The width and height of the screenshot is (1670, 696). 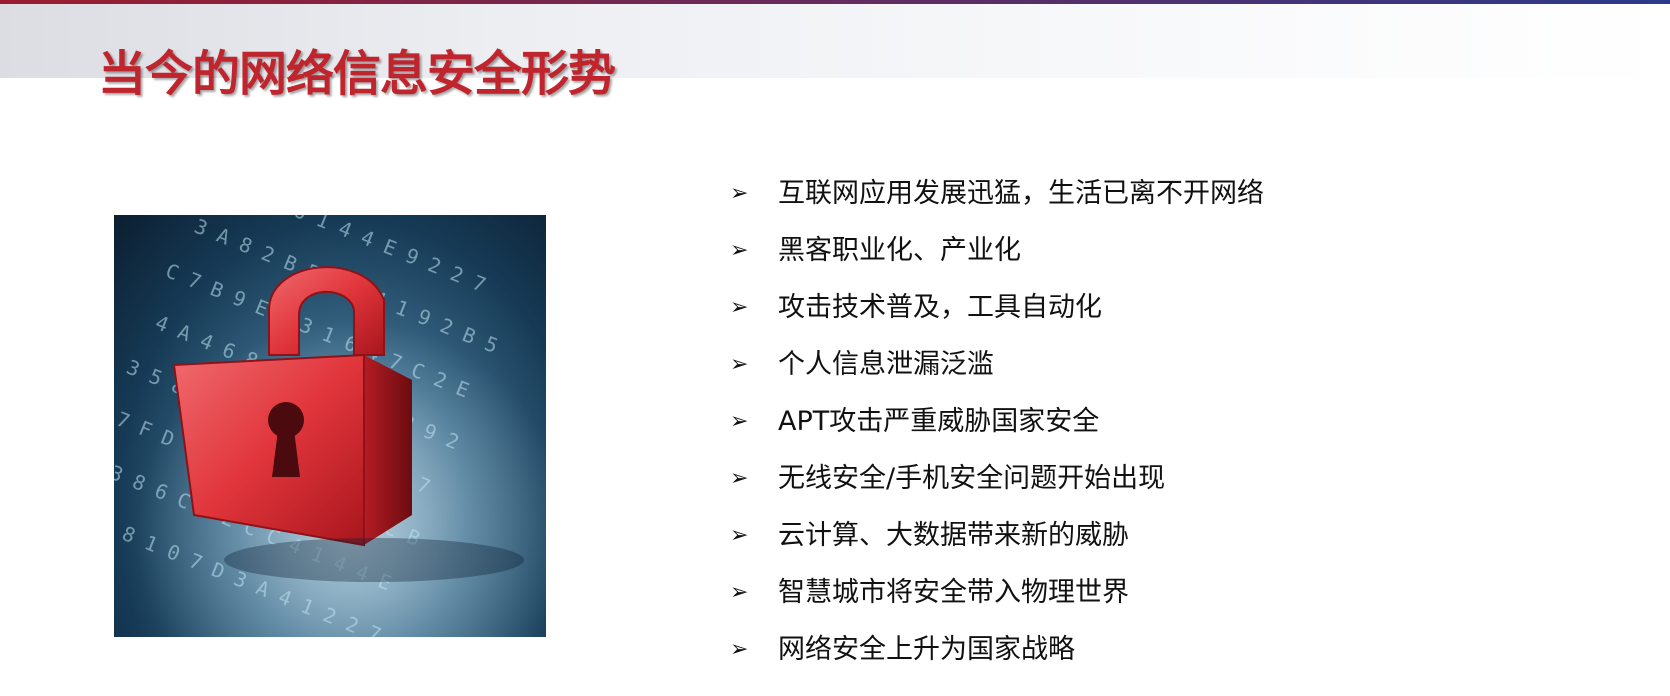 I want to click on bullet-text: 攻击技术普及，工具自动化, so click(x=940, y=307).